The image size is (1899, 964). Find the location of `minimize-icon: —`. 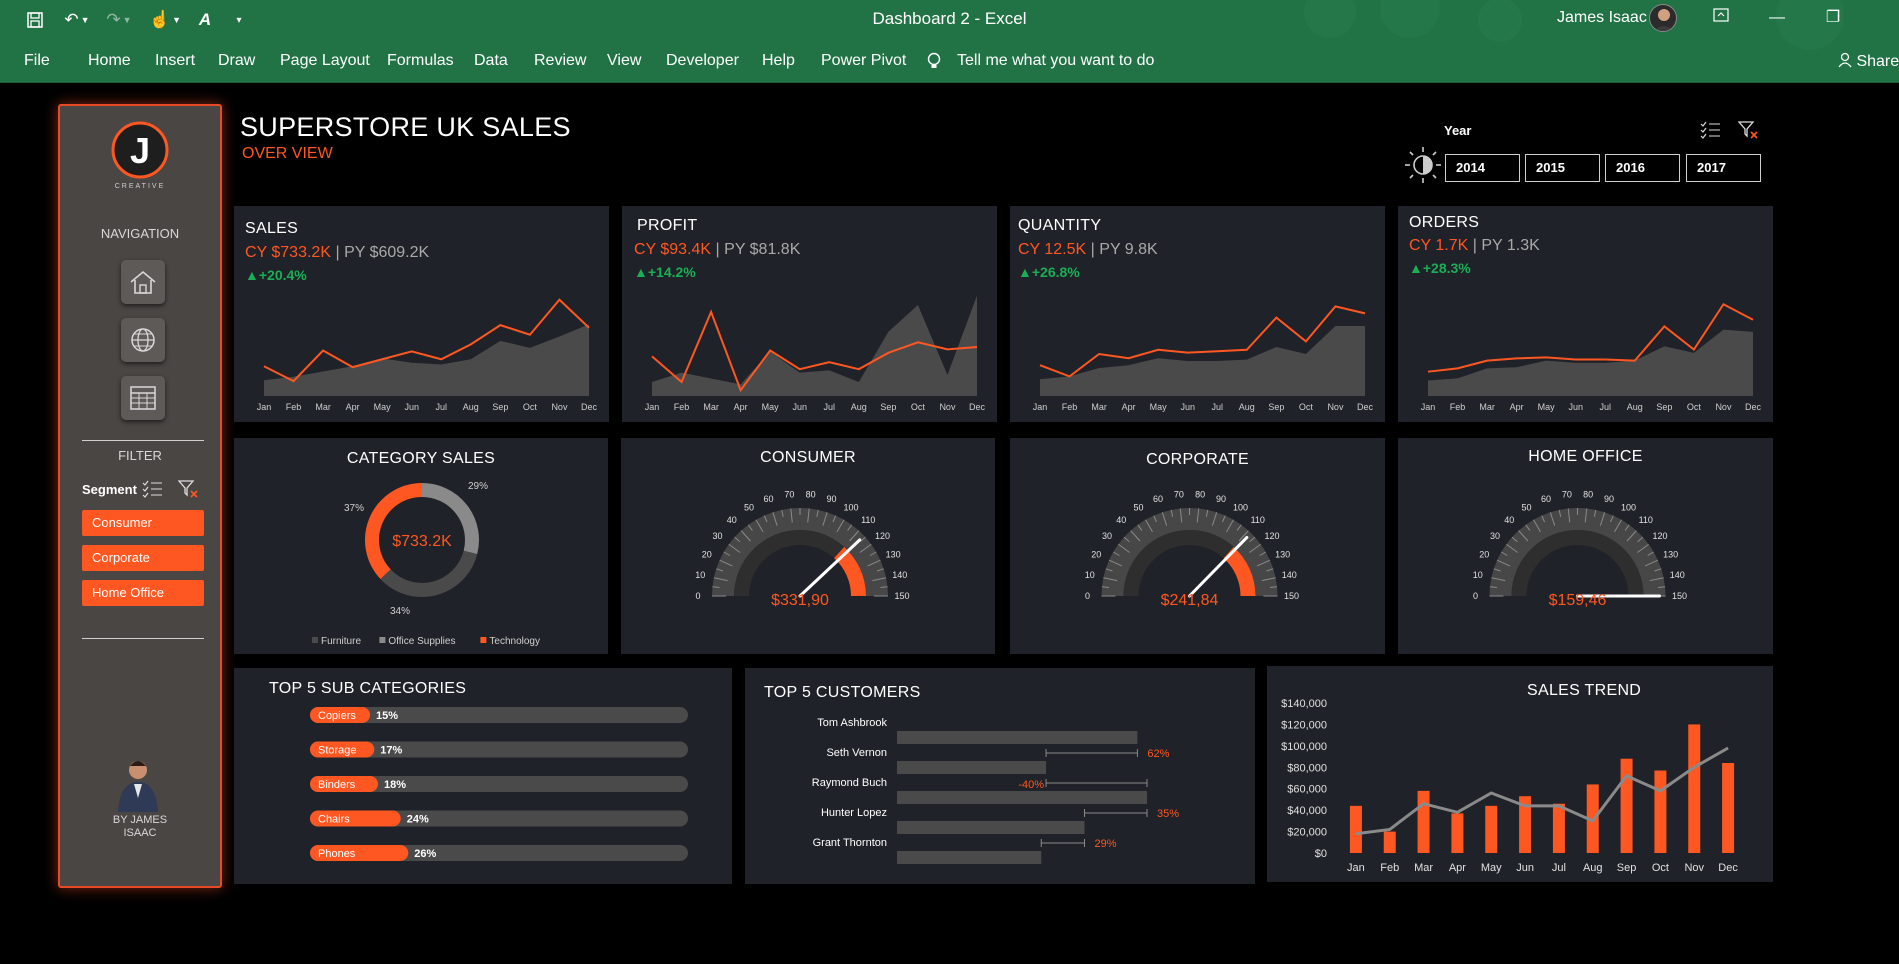

minimize-icon: — is located at coordinates (1777, 18).